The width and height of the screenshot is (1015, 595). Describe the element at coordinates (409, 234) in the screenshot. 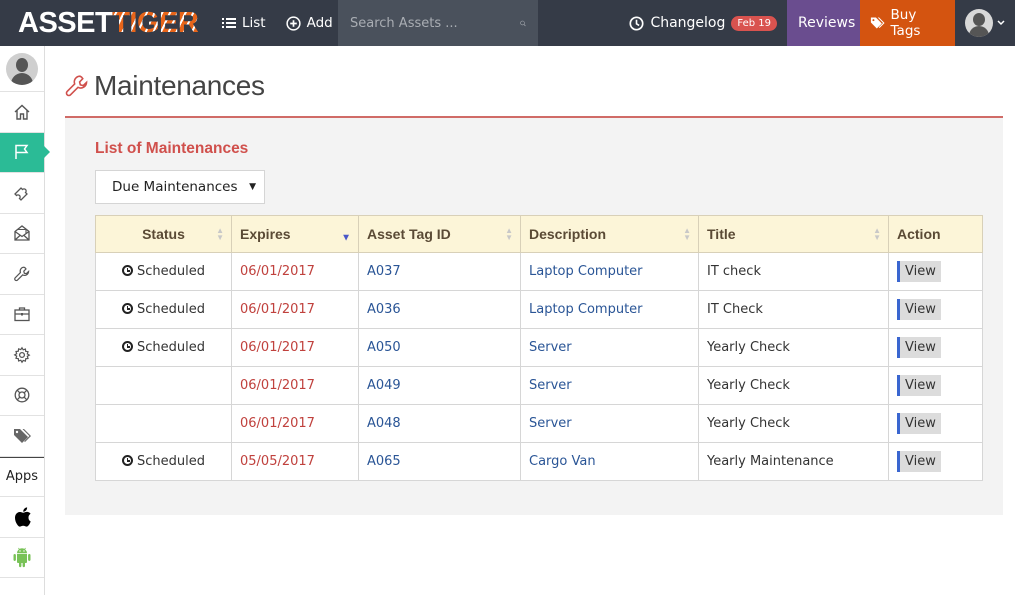

I see `column-header-label: Asset Tag ID` at that location.